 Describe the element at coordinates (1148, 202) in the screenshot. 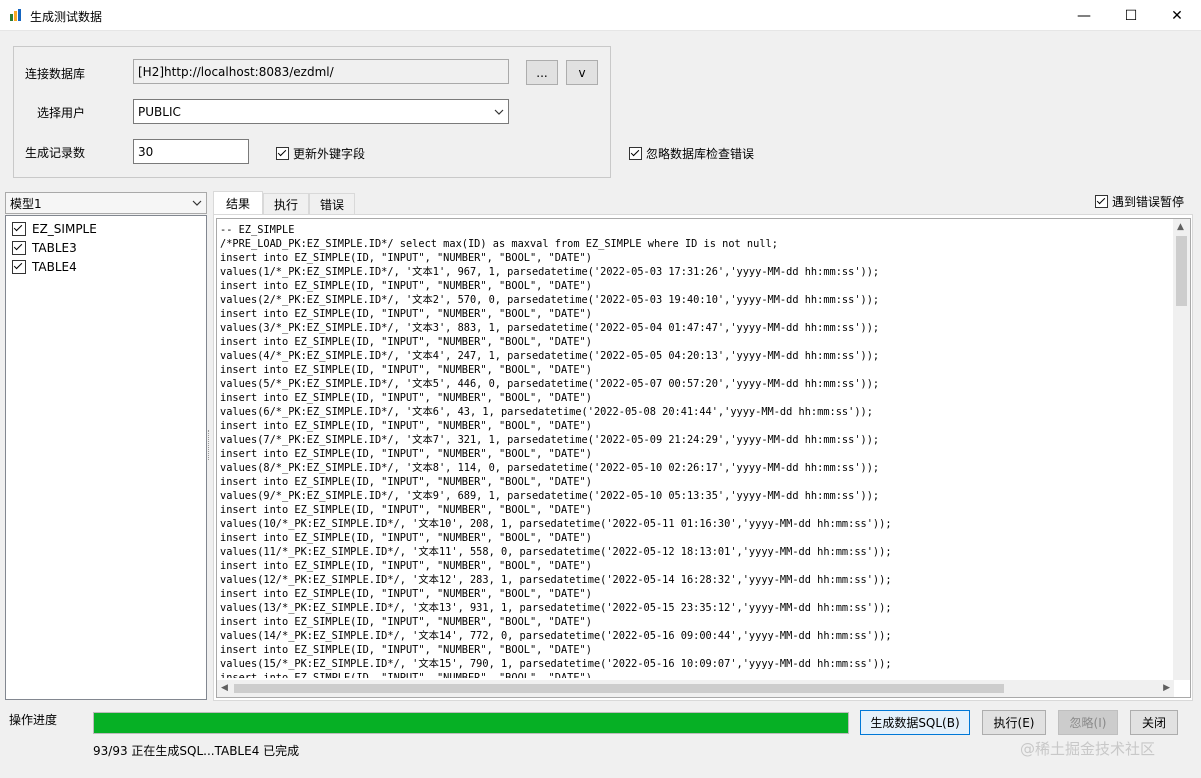

I see `pause-on-error-label: 遇到错误暂停` at that location.